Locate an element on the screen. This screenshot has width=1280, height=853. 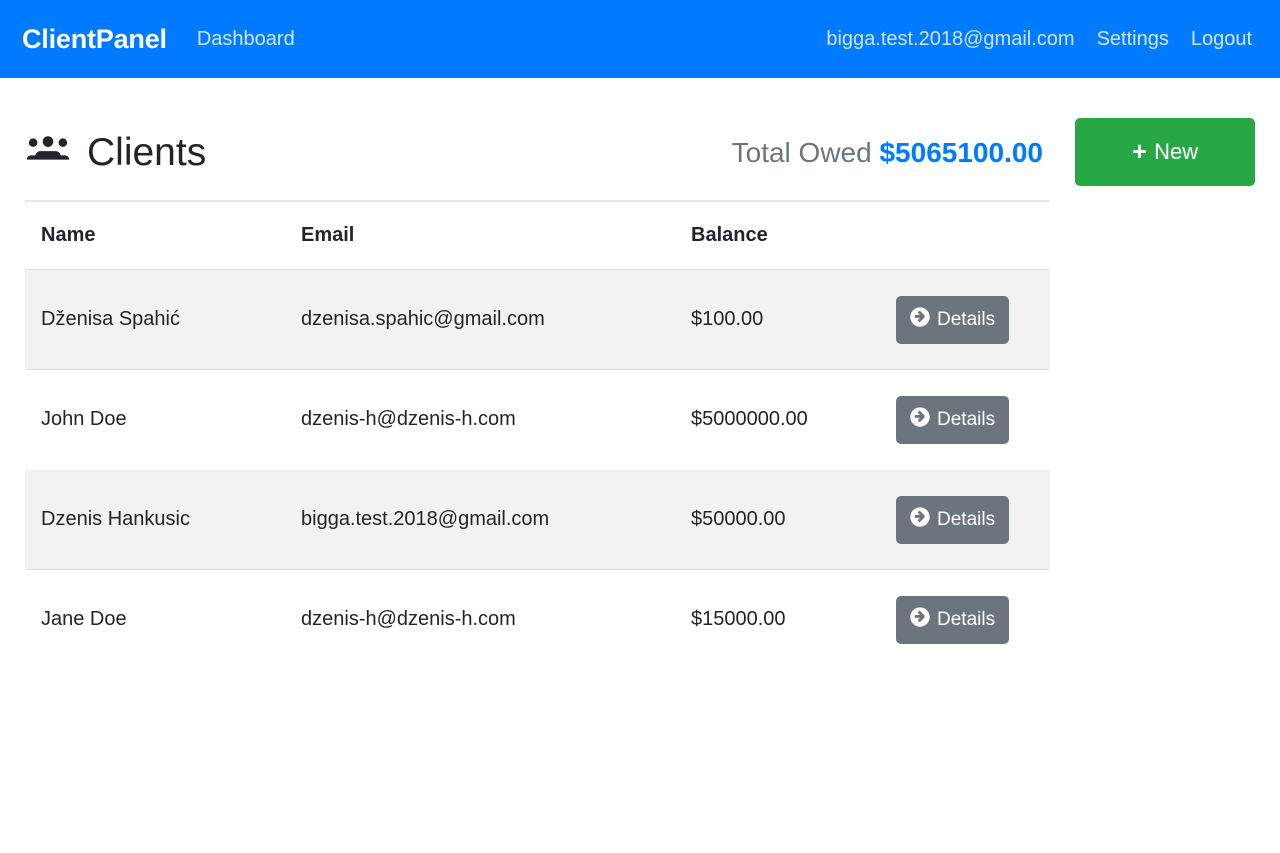
page-title: Clients is located at coordinates (115, 152).